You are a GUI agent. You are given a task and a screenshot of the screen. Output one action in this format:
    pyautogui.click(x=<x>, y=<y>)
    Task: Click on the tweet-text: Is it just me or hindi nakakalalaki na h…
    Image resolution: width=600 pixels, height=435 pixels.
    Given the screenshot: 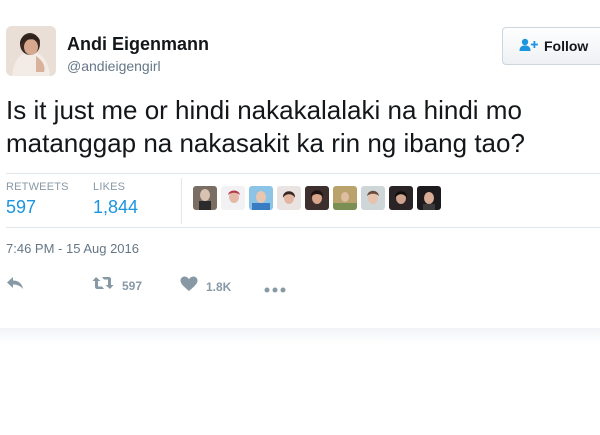 What is the action you would take?
    pyautogui.click(x=301, y=127)
    